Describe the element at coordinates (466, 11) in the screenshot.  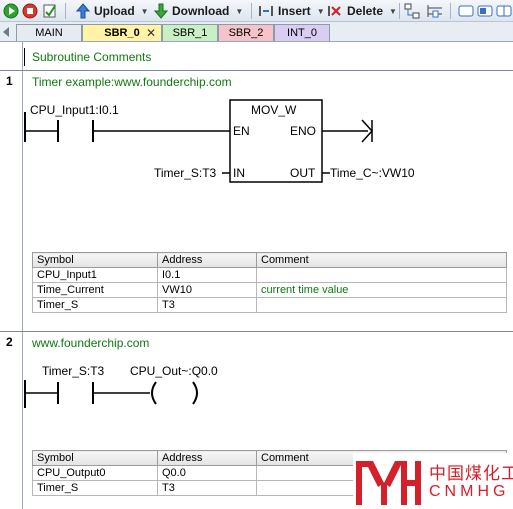
I see `window-icon` at that location.